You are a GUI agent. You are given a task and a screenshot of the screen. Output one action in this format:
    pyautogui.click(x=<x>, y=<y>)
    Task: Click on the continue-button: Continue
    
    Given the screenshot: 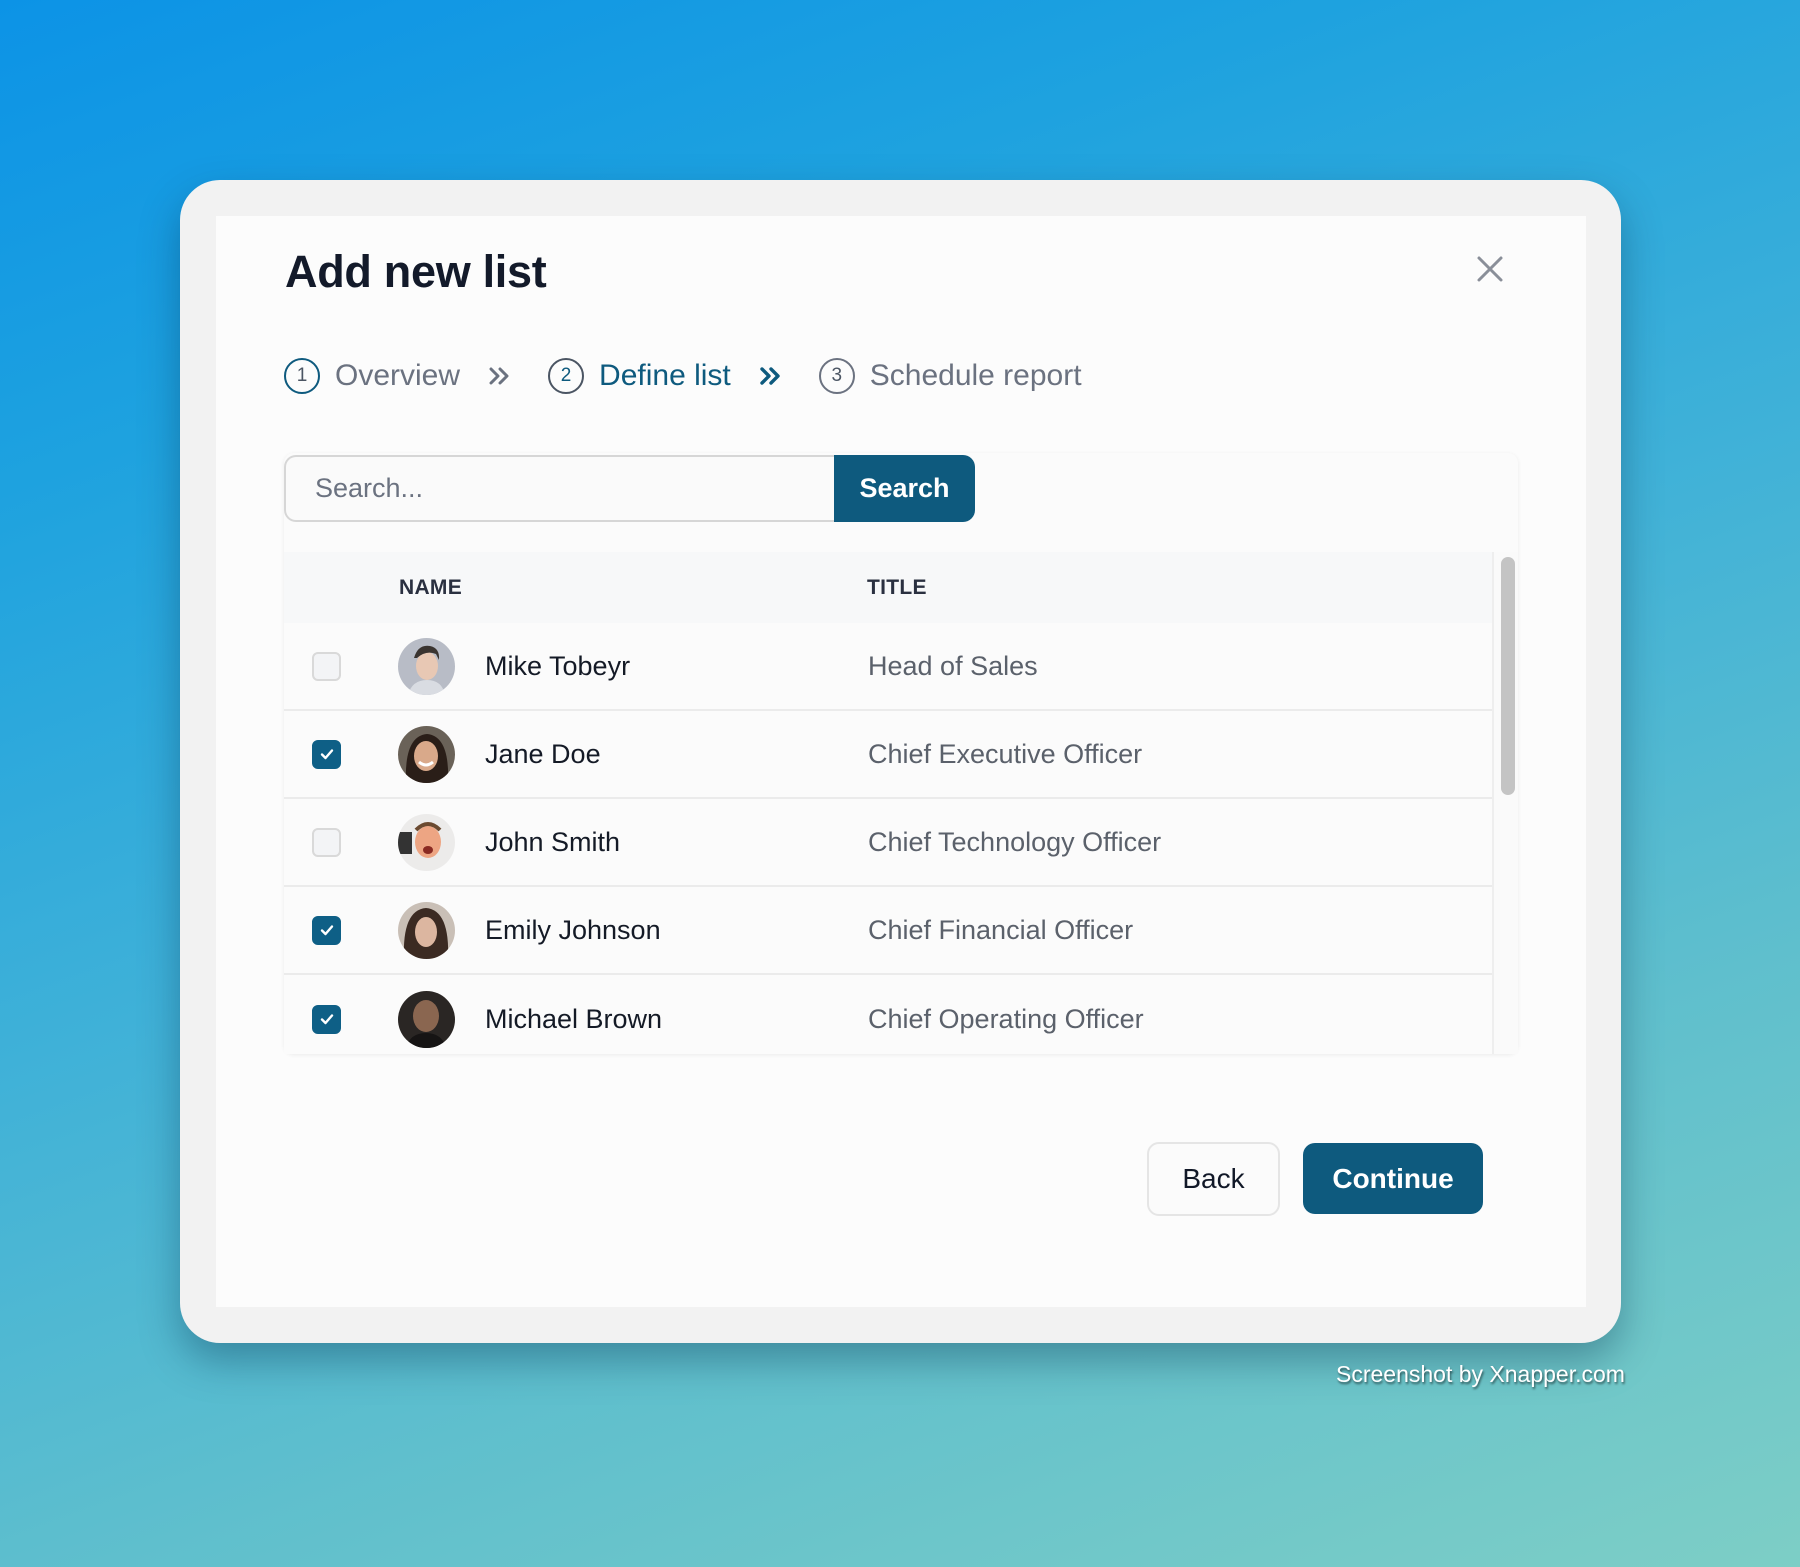 What is the action you would take?
    pyautogui.click(x=1393, y=1178)
    